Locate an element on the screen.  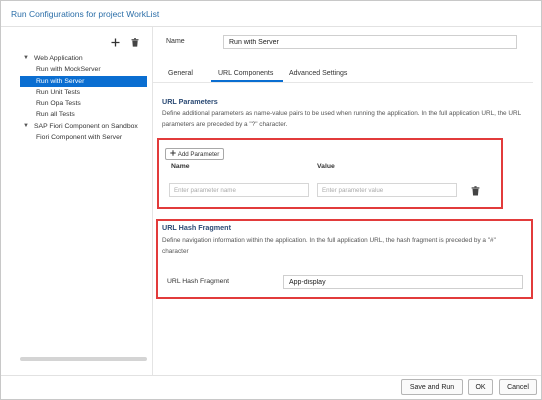
column-header-value: Value is located at coordinates (326, 166).